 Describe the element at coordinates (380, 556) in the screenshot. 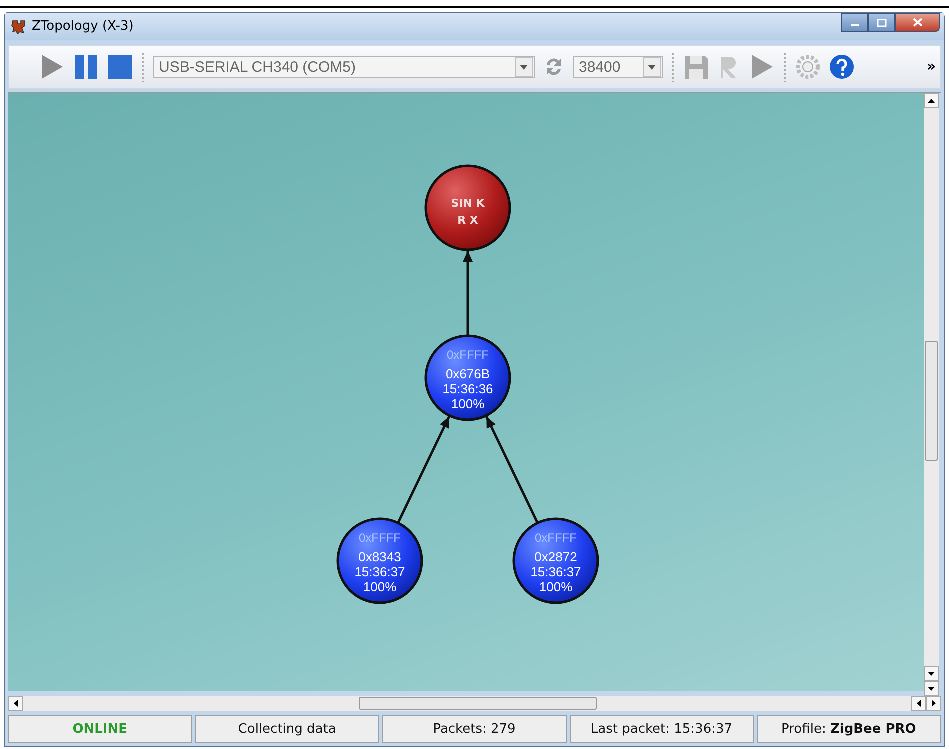

I see `node-label: 0x8343` at that location.